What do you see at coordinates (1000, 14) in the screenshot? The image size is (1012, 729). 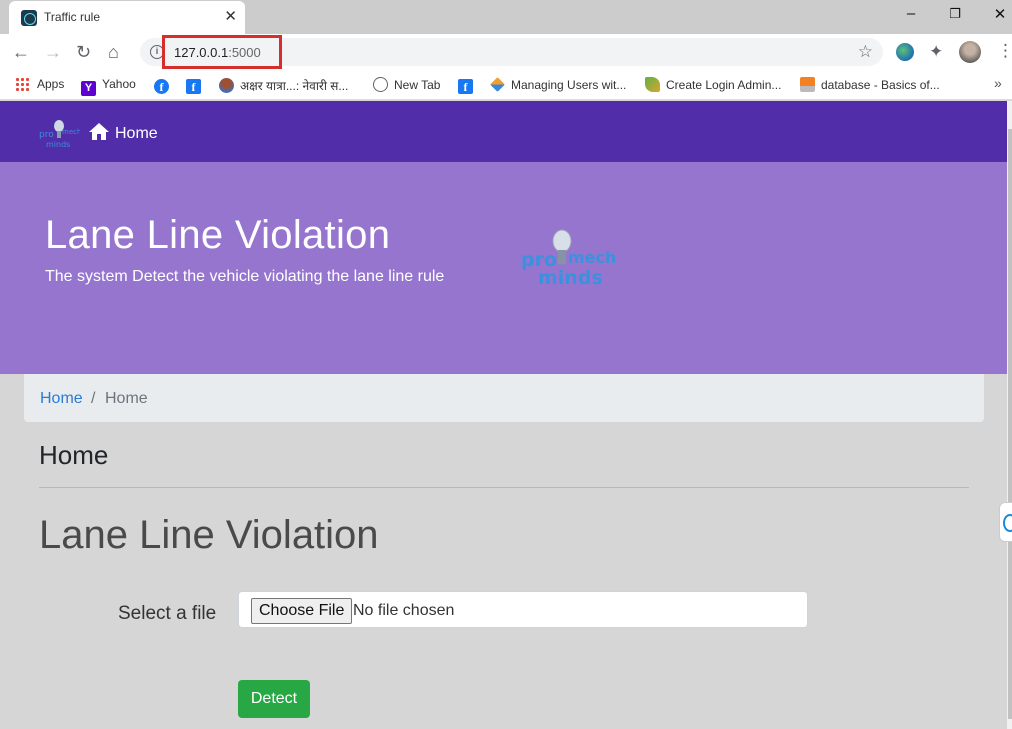 I see `window-close-icon: ✕` at bounding box center [1000, 14].